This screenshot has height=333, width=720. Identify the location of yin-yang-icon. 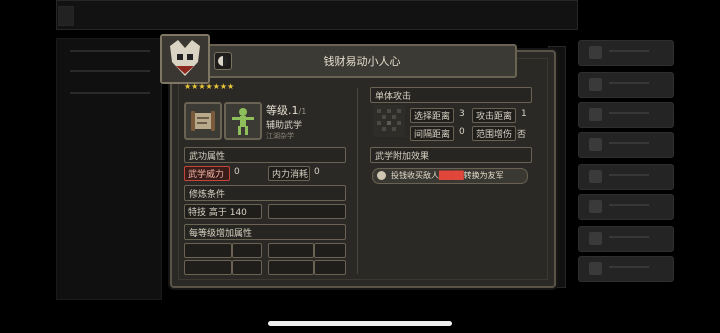
(223, 61).